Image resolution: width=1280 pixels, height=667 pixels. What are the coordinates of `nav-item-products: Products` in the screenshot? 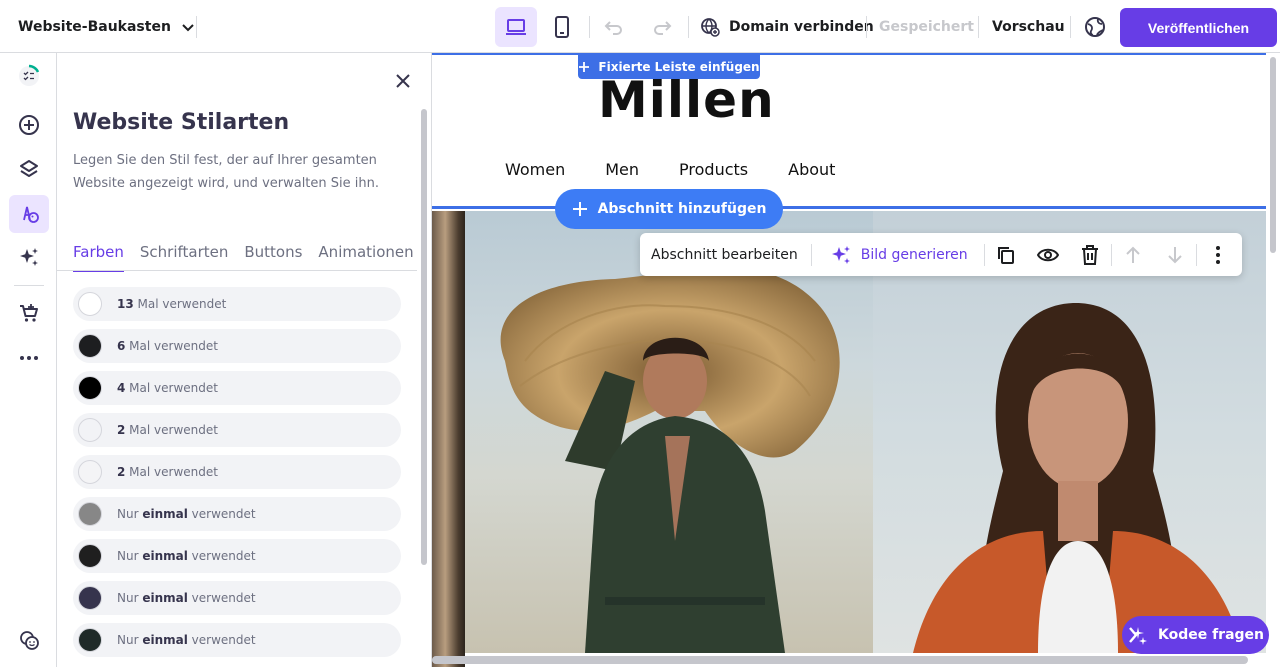 It's located at (713, 169).